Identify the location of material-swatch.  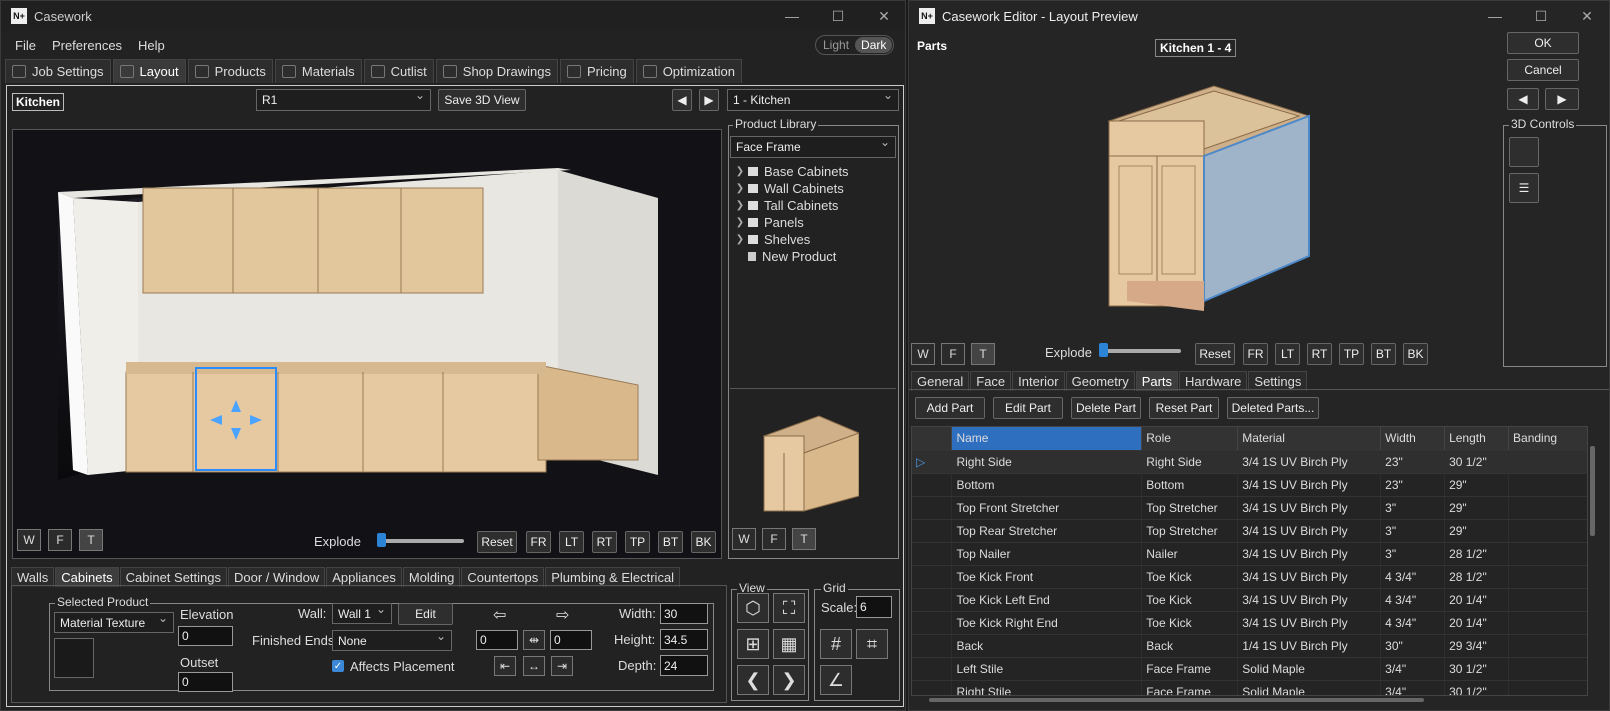
(74, 658).